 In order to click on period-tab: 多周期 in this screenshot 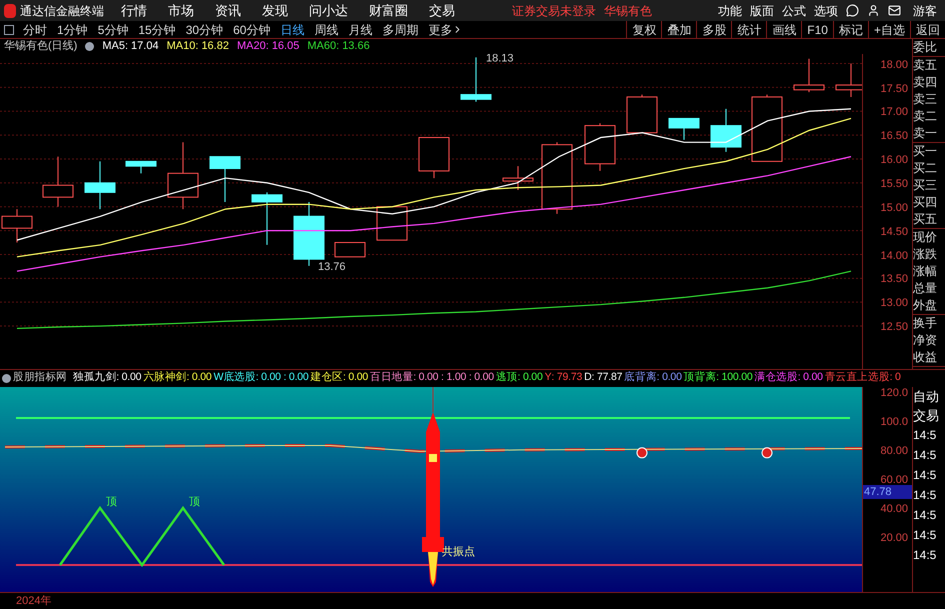, I will do `click(400, 29)`.